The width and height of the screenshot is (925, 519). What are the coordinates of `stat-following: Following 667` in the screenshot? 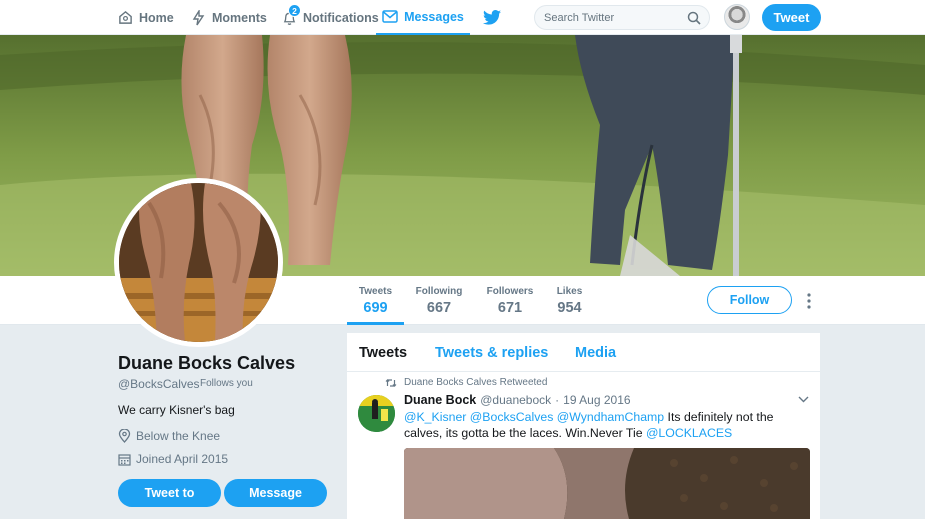 It's located at (439, 301).